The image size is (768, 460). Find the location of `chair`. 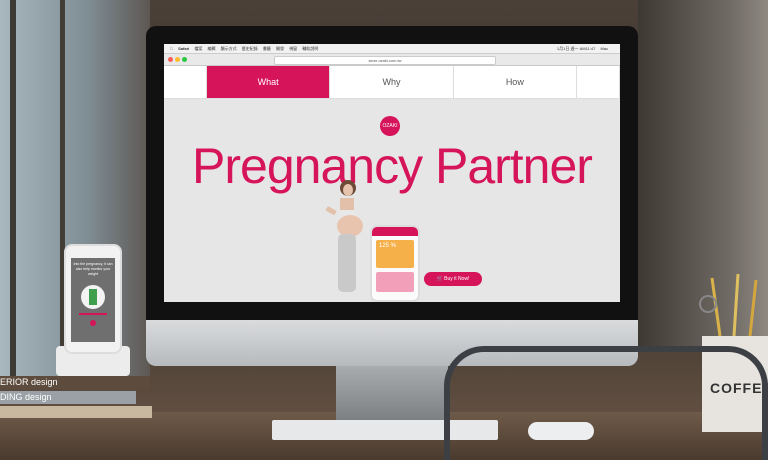

chair is located at coordinates (606, 403).